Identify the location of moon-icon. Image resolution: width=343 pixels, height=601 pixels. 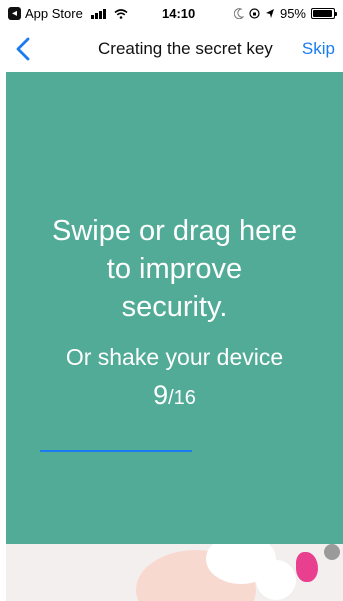
(238, 13).